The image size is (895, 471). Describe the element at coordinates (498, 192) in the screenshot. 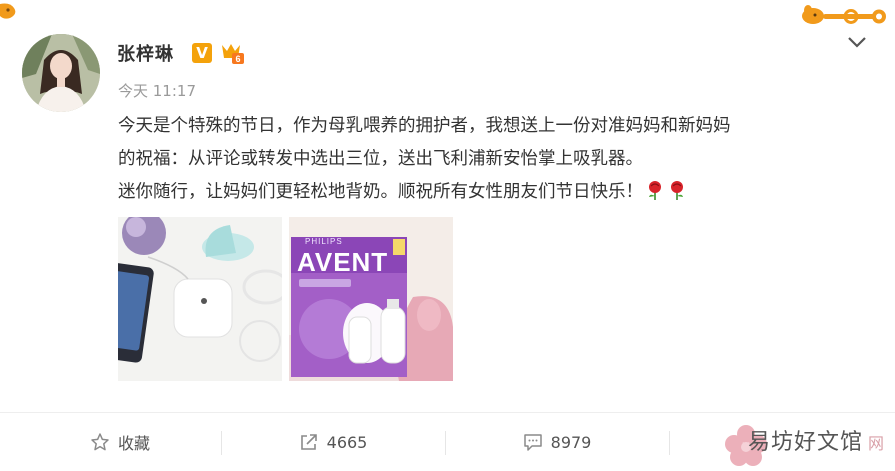

I see `post-text-line: 迷你随行，让妈妈们更轻松地背奶。顺祝所有女性朋友们节日快乐！` at that location.